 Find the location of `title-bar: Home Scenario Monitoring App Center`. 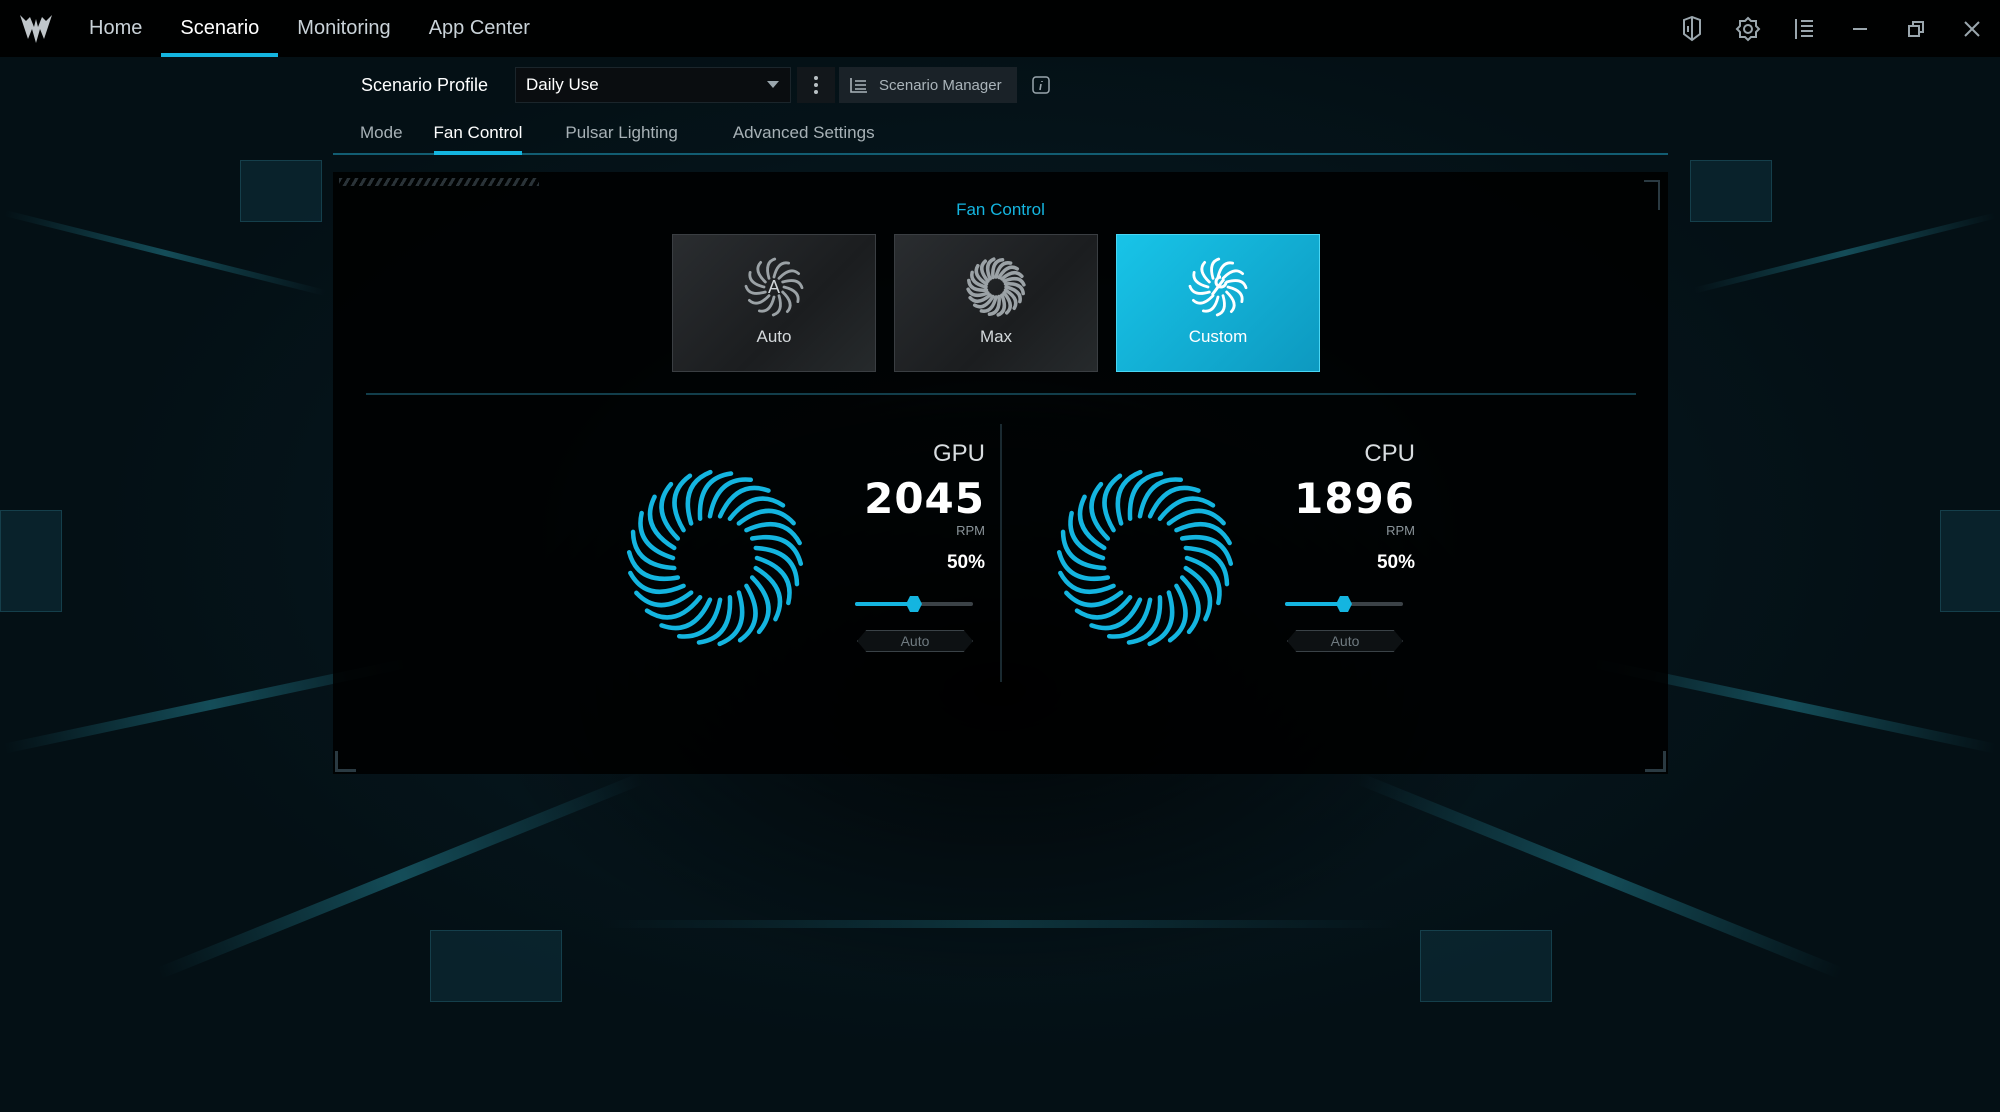

title-bar: Home Scenario Monitoring App Center is located at coordinates (1000, 28).